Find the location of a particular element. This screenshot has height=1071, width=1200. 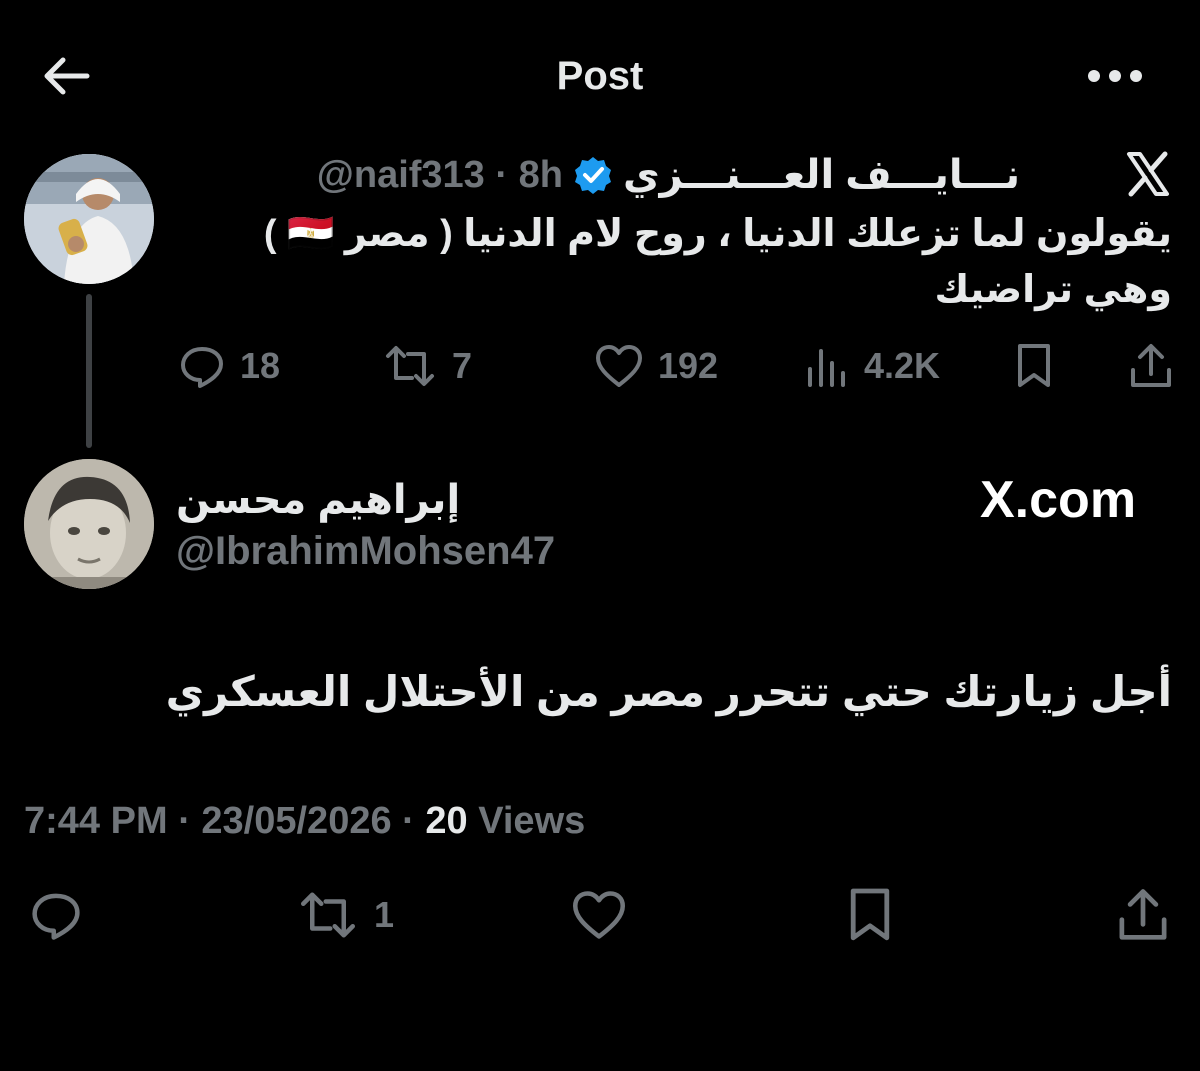

avatar-ibrahim is located at coordinates (89, 524).